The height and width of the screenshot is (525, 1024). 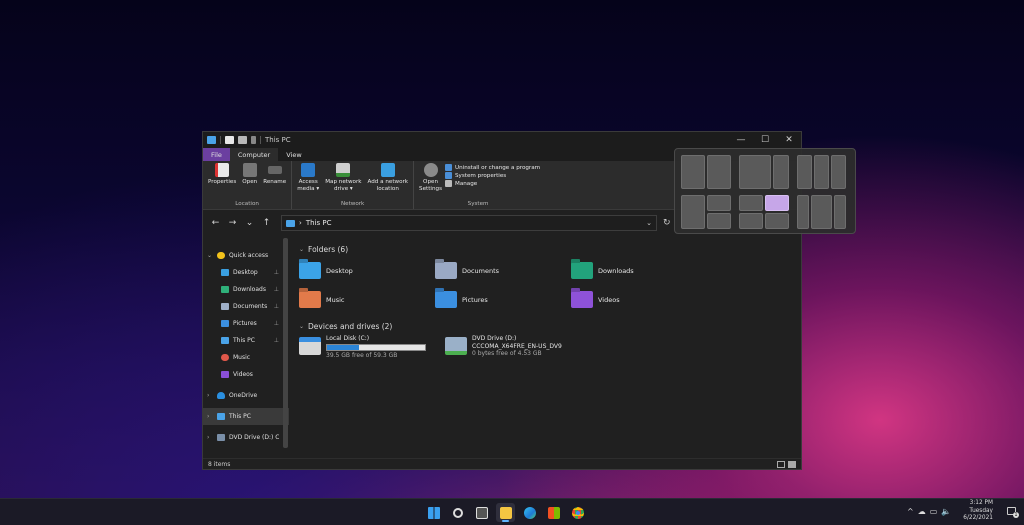 I want to click on store-taskbar-button, so click(x=553, y=512).